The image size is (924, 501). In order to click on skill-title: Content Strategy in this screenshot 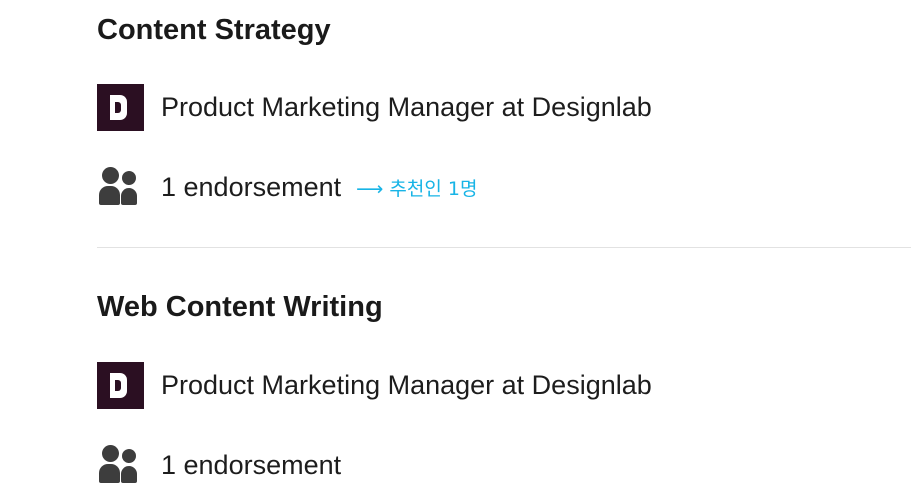, I will do `click(214, 30)`.